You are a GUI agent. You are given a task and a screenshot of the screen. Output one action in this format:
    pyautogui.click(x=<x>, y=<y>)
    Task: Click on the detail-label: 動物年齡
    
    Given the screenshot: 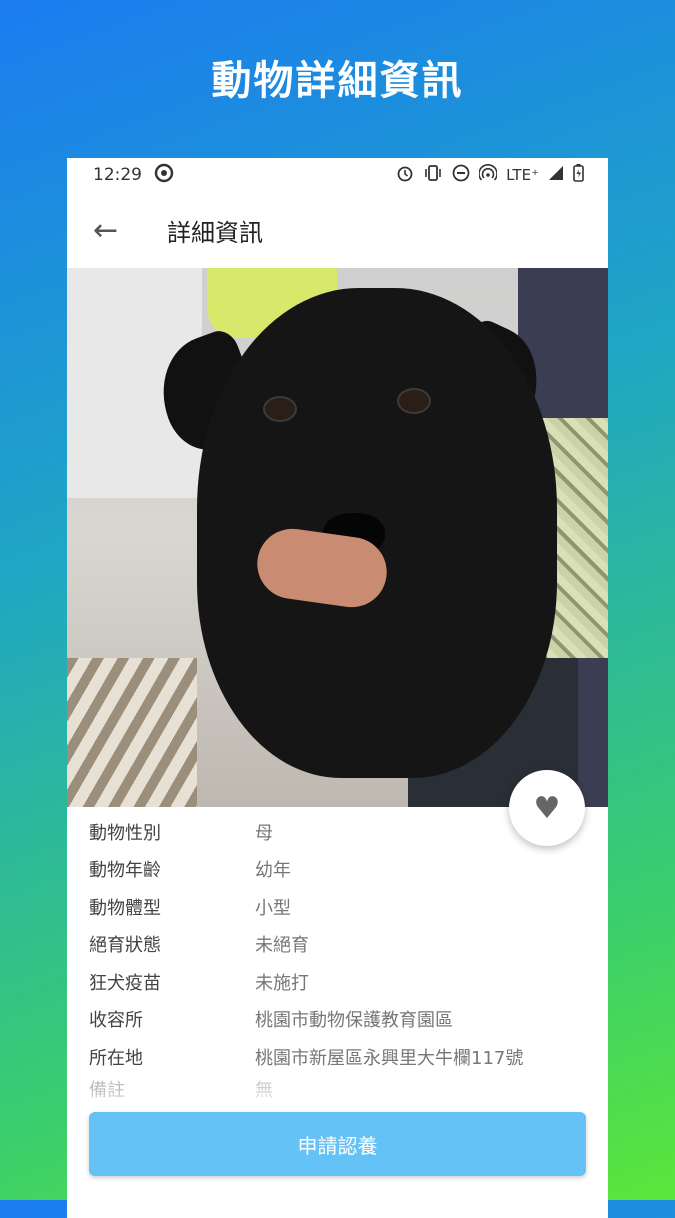 What is the action you would take?
    pyautogui.click(x=125, y=871)
    